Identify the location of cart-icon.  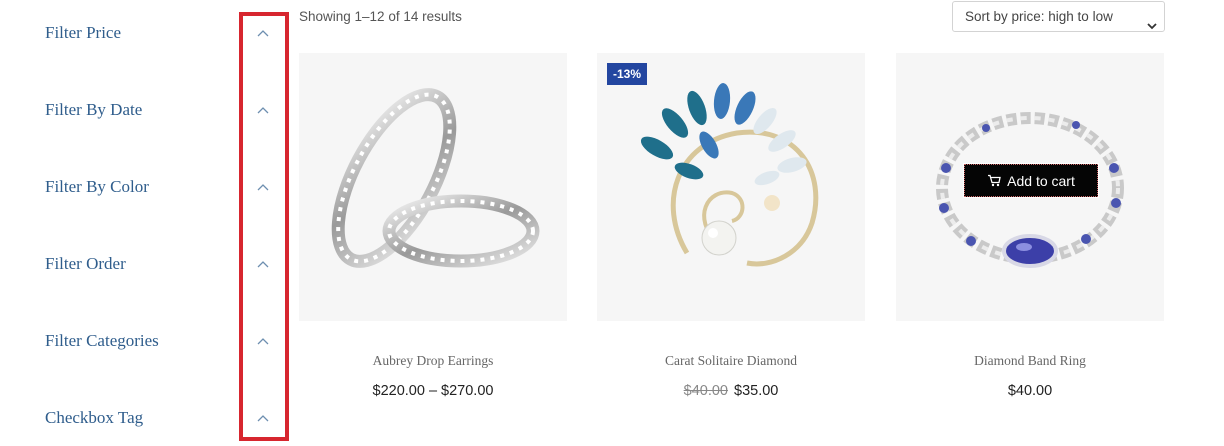
(994, 180).